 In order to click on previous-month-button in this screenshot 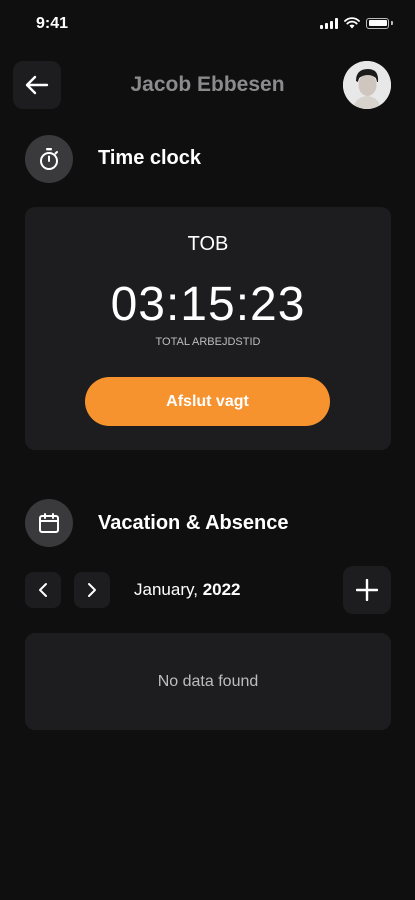, I will do `click(43, 590)`.